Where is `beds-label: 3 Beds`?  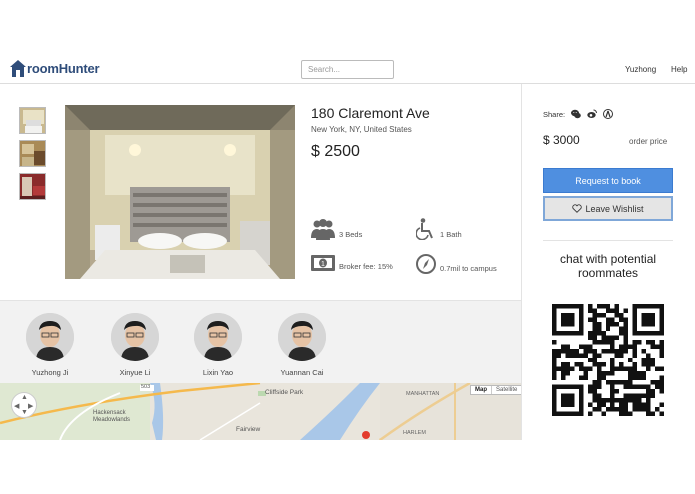 beds-label: 3 Beds is located at coordinates (351, 234).